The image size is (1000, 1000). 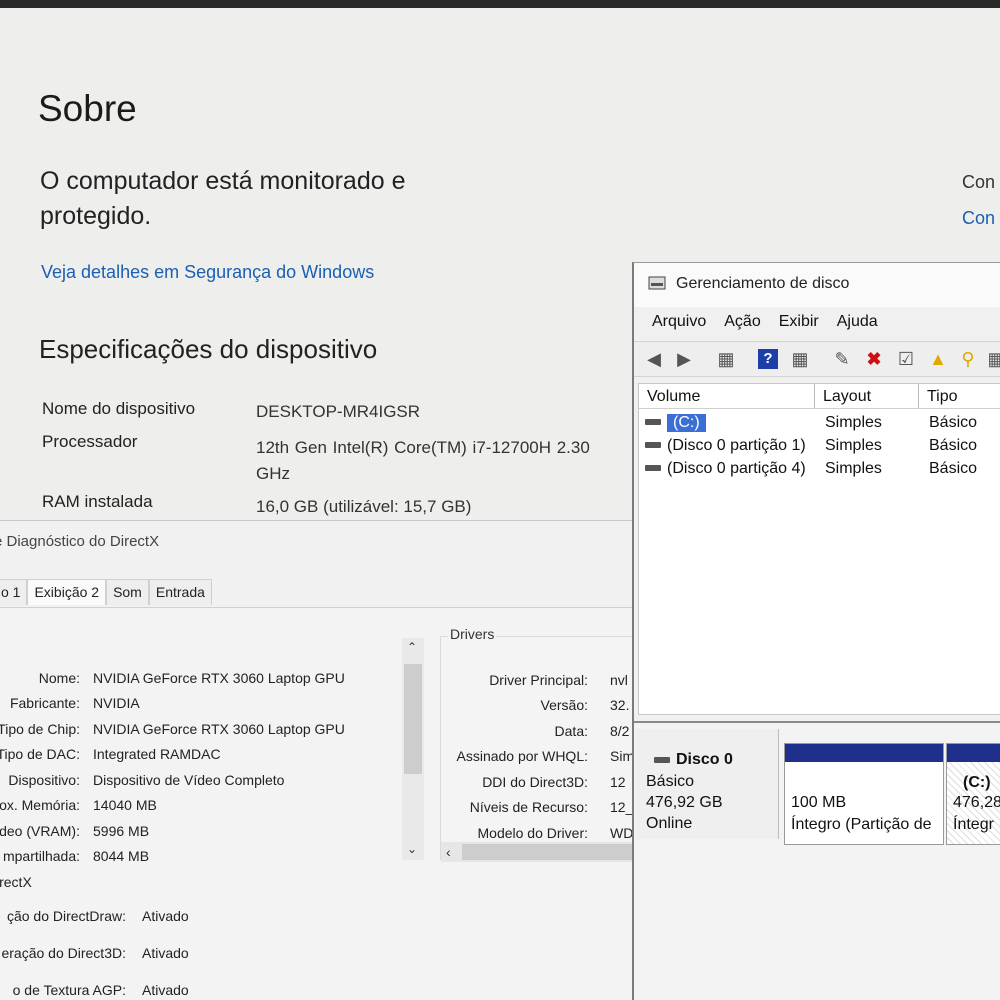 I want to click on directx-tabs: o 1 Exibição 2 Som Entrada, so click(x=106, y=592).